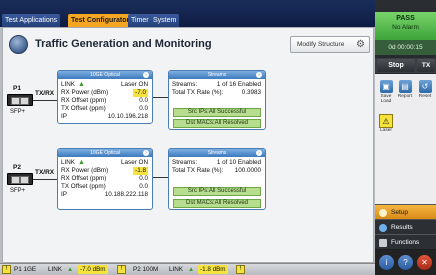 This screenshot has width=436, height=275. I want to click on port-p1-label: P1, so click(17, 88).